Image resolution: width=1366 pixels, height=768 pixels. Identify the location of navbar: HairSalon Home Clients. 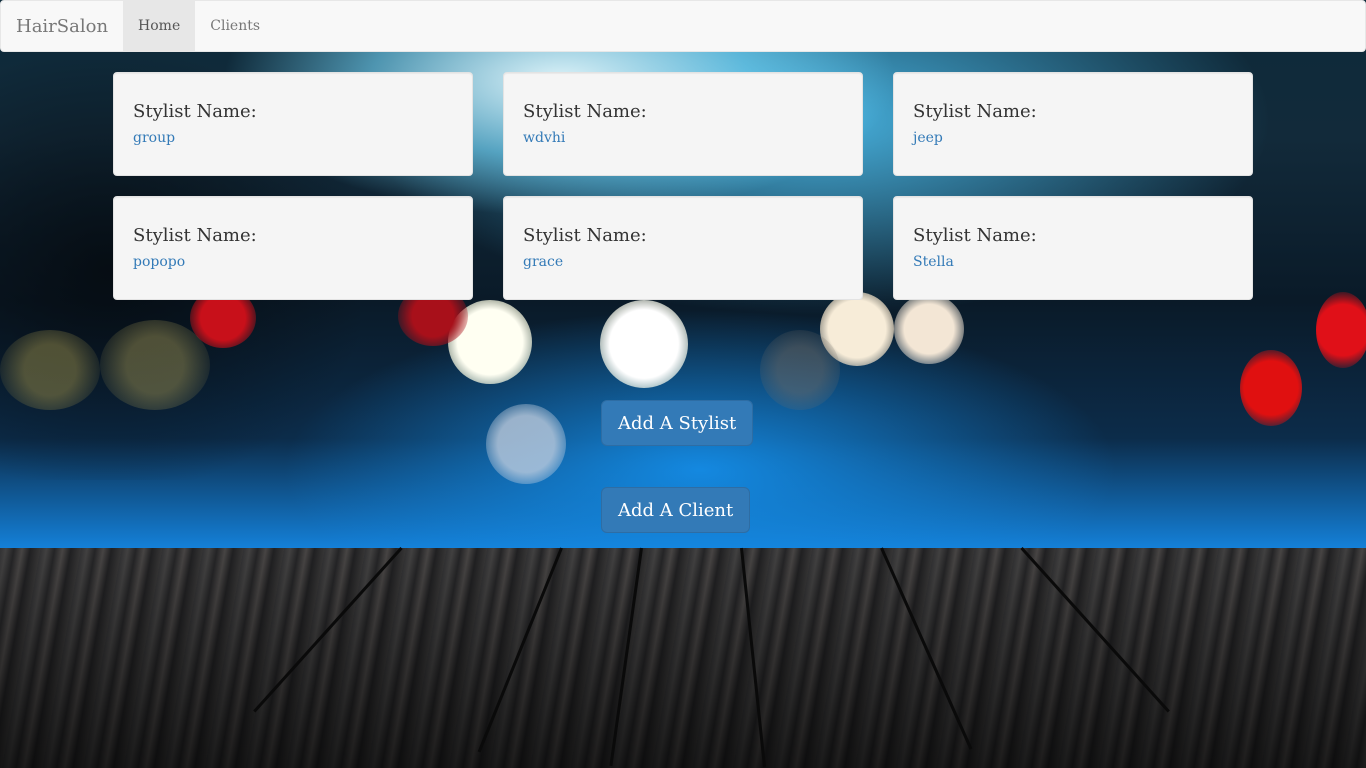
(683, 26).